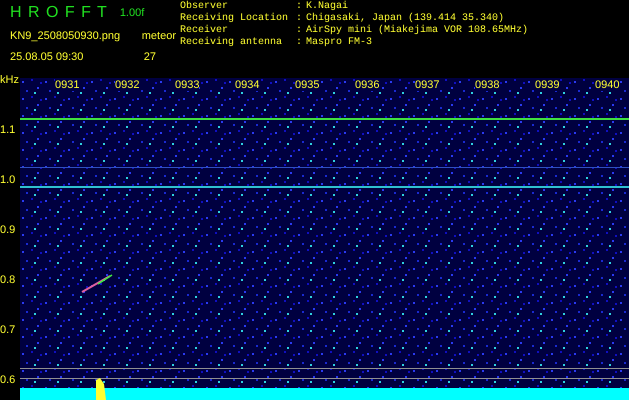 The height and width of the screenshot is (400, 629). What do you see at coordinates (487, 85) in the screenshot?
I see `time-label: 0938` at bounding box center [487, 85].